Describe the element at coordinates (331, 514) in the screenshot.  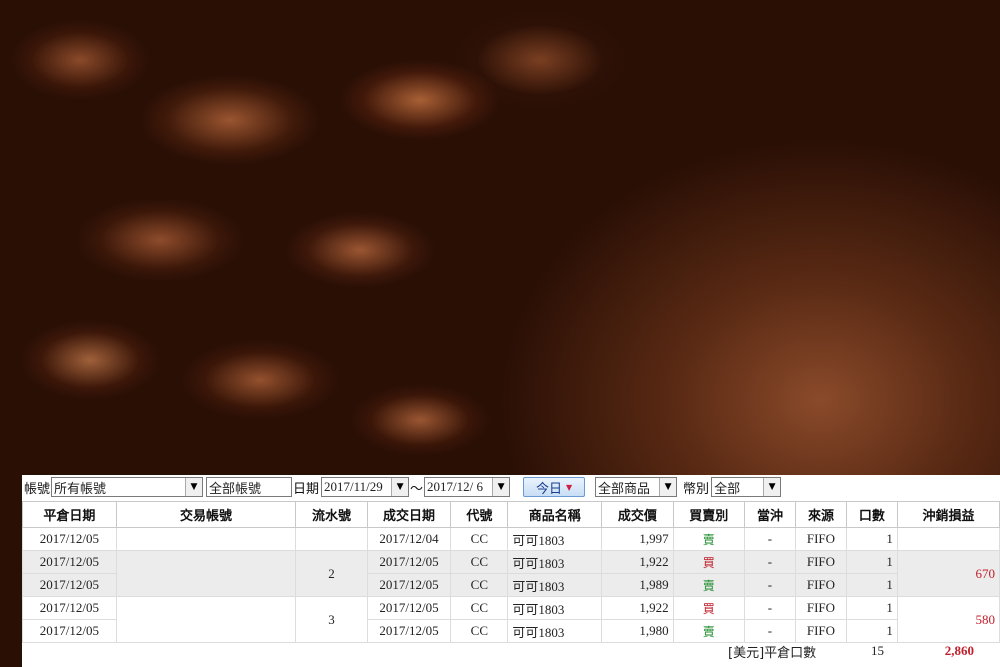
I see `column-header: 流水號` at that location.